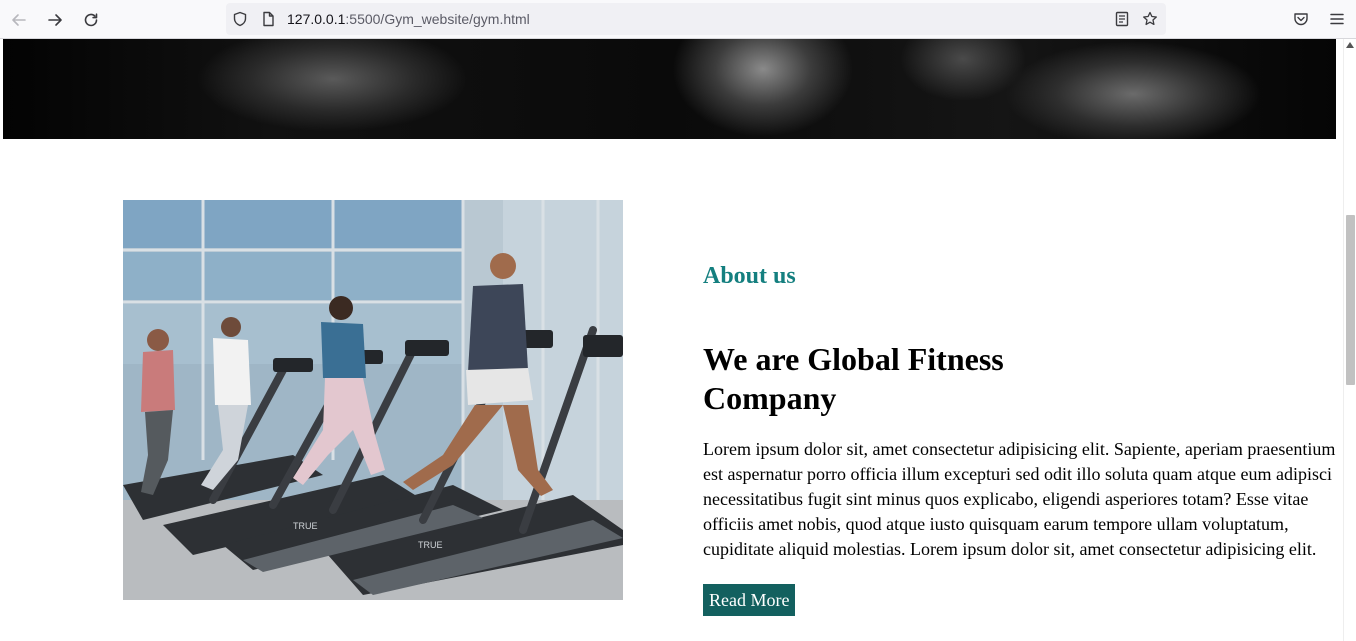 The height and width of the screenshot is (641, 1356). I want to click on reader-view-icon, so click(1122, 19).